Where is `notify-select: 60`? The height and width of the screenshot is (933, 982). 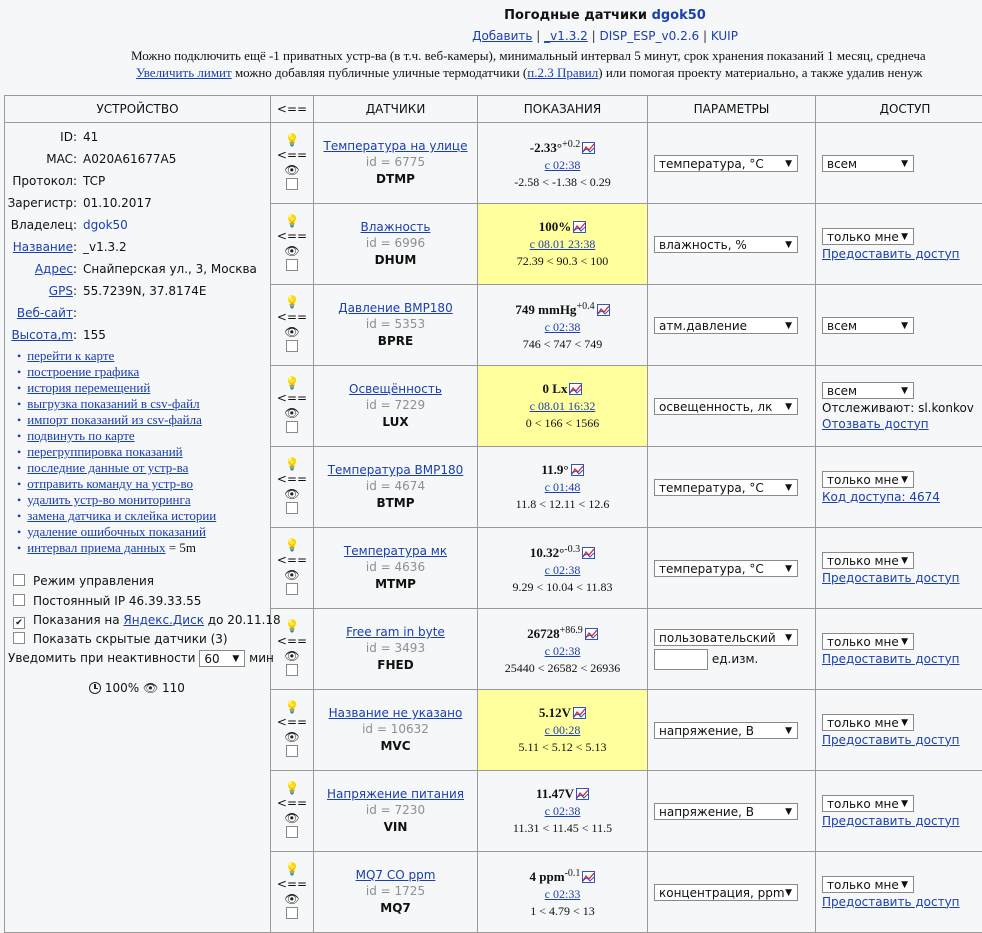
notify-select: 60 is located at coordinates (222, 658).